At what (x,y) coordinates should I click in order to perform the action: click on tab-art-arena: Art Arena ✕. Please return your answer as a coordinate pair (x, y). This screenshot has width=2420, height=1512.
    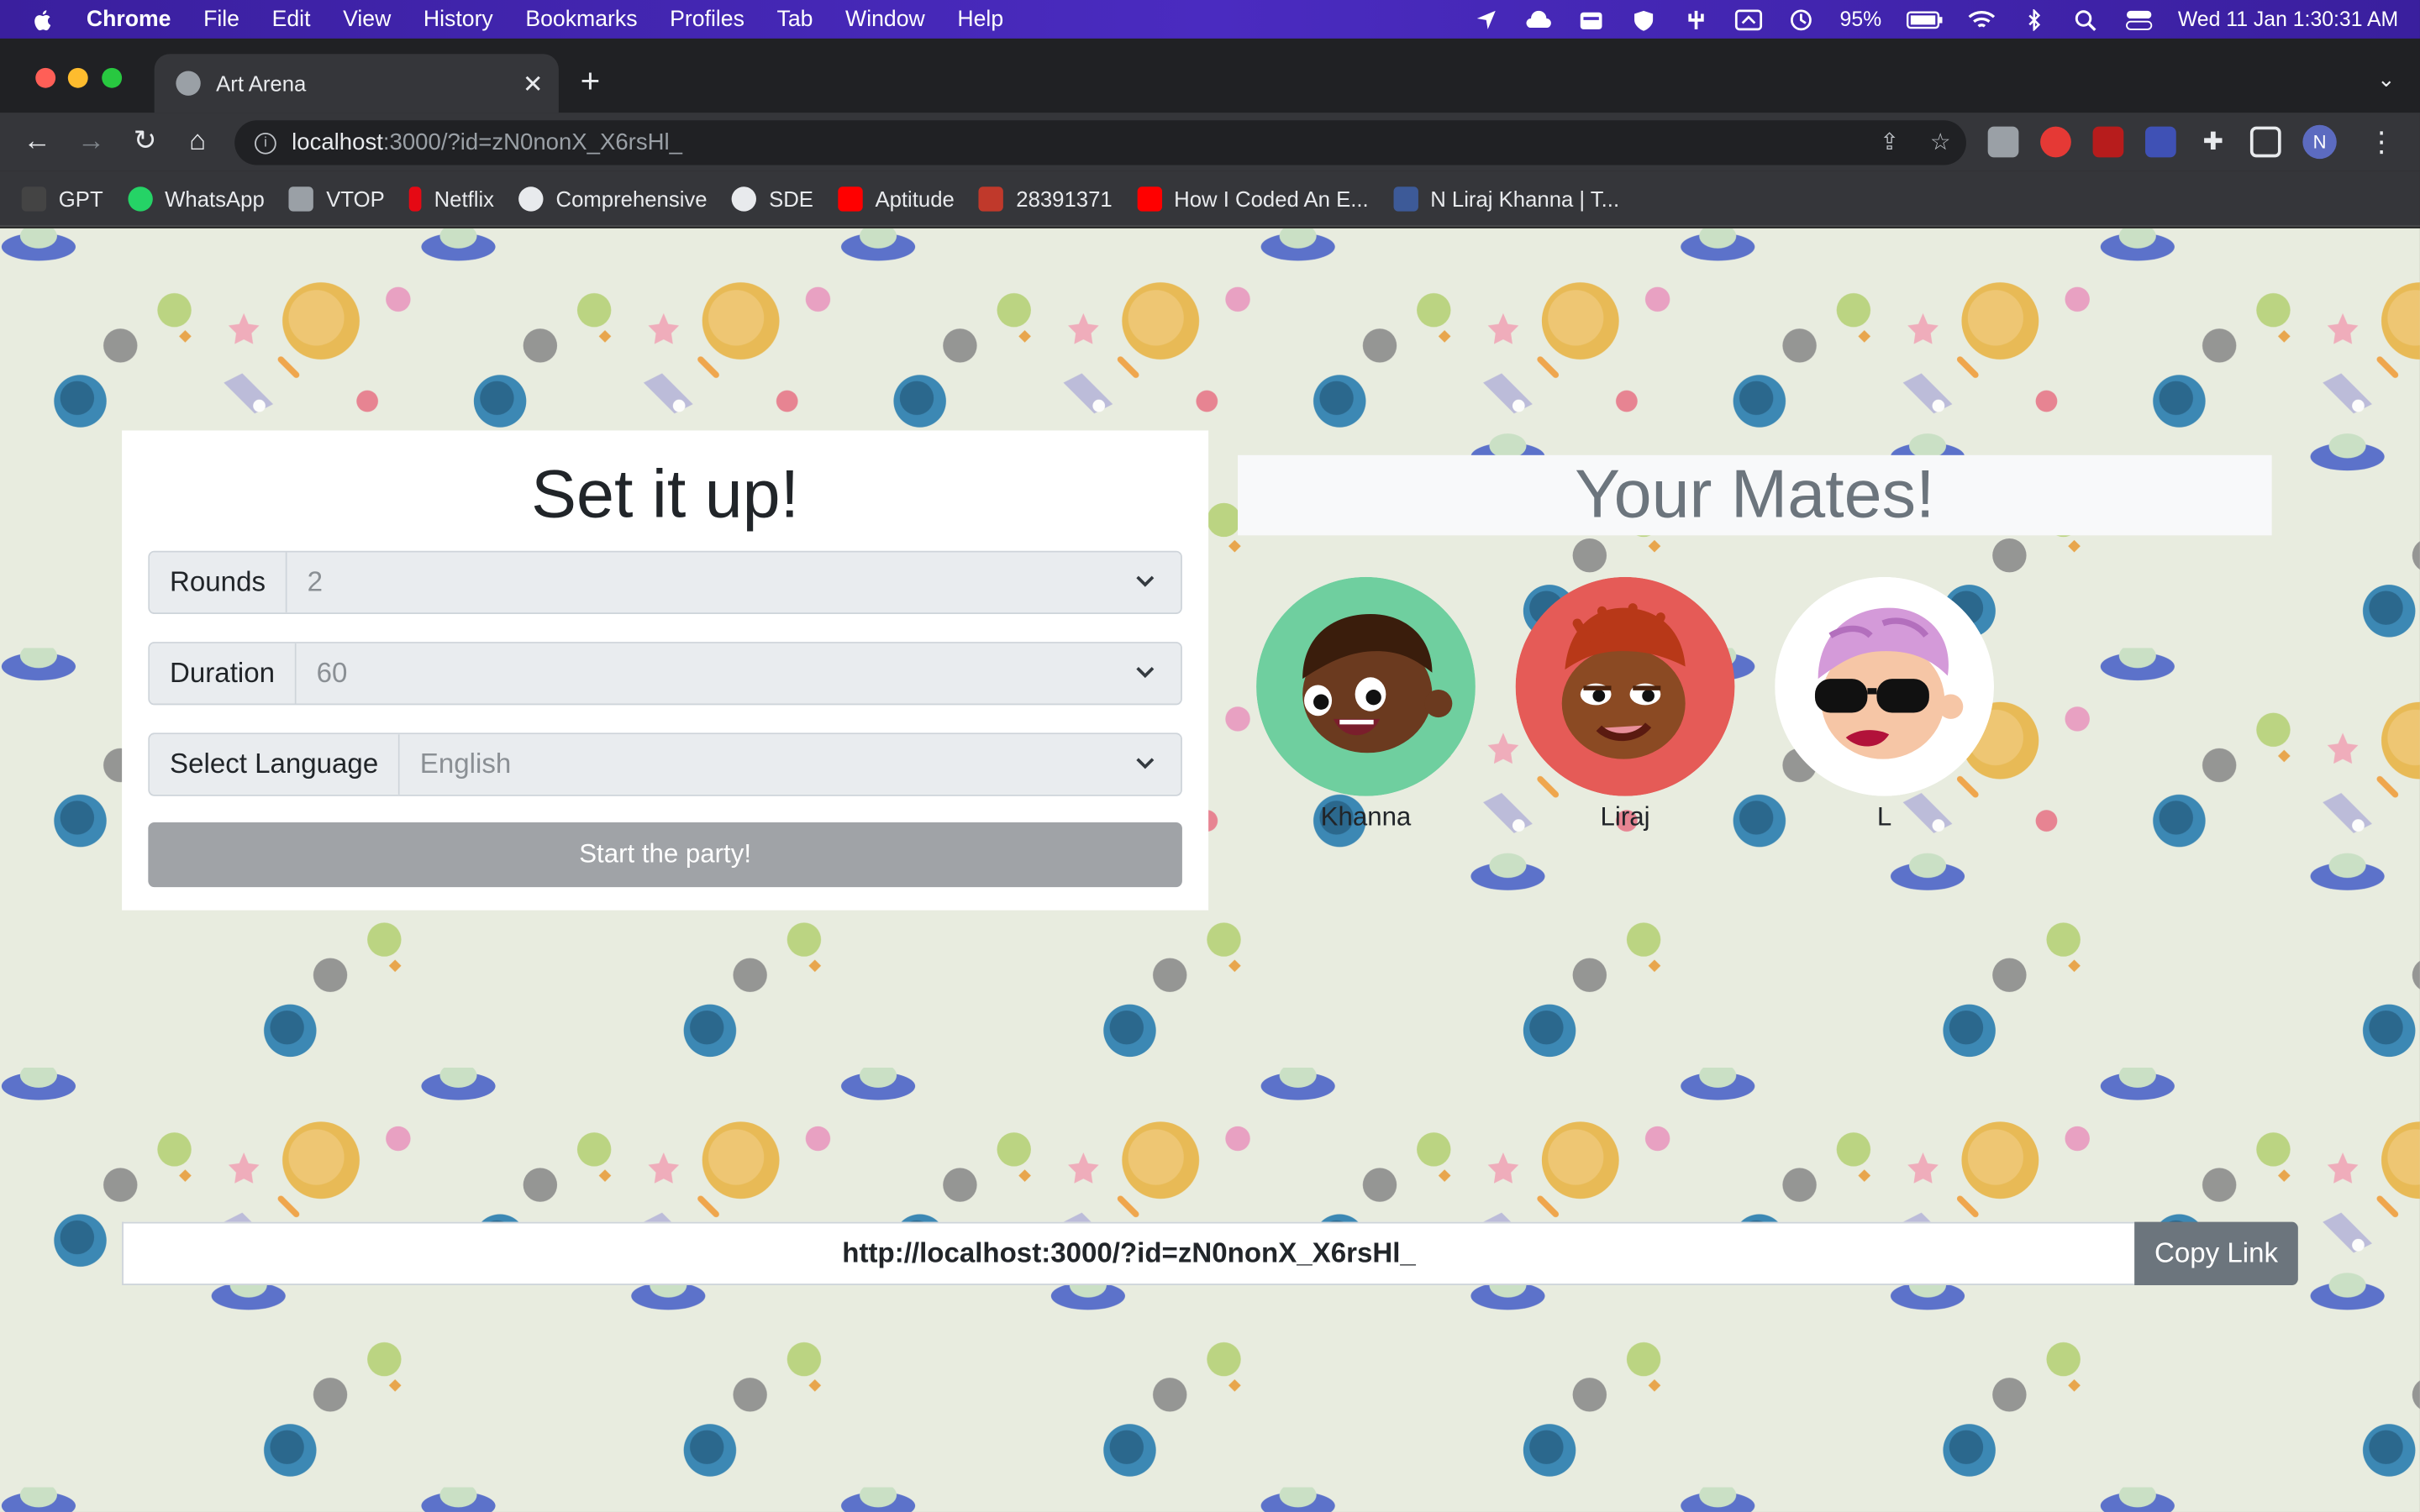
    Looking at the image, I should click on (356, 83).